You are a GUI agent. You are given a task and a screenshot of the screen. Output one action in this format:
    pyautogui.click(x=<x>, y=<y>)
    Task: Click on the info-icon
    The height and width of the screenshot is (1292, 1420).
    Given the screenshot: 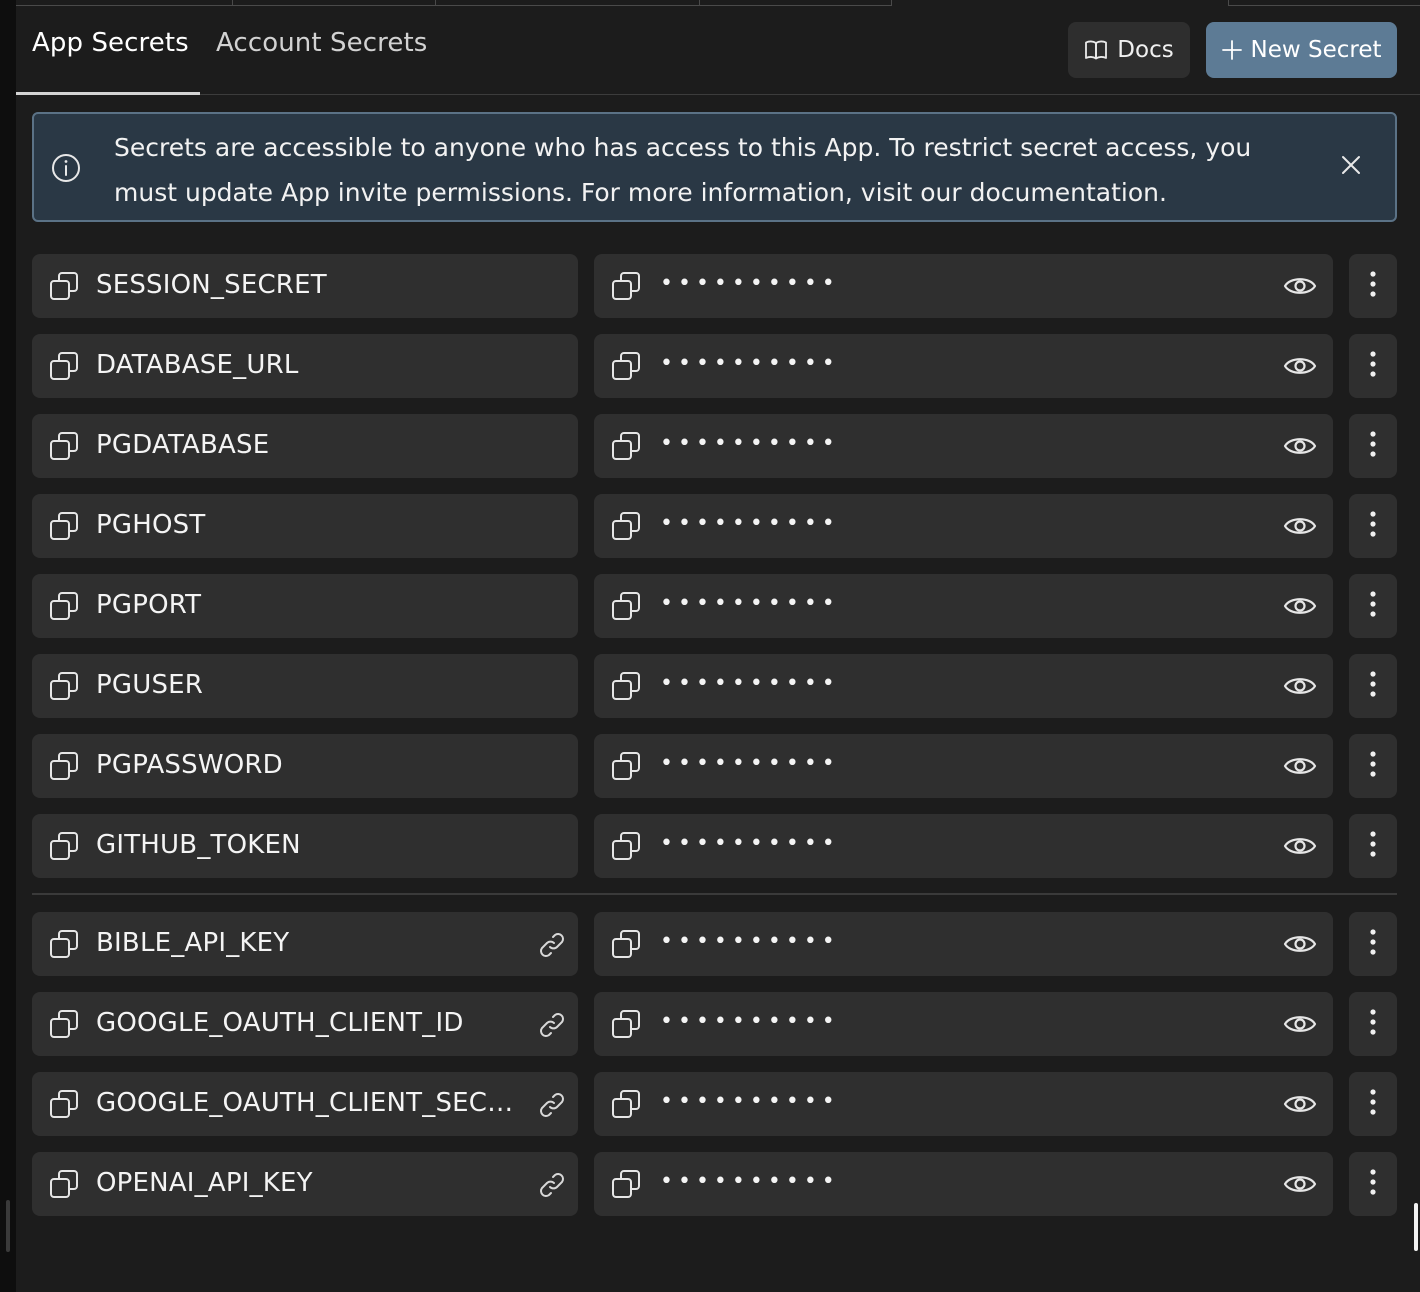 What is the action you would take?
    pyautogui.click(x=66, y=170)
    